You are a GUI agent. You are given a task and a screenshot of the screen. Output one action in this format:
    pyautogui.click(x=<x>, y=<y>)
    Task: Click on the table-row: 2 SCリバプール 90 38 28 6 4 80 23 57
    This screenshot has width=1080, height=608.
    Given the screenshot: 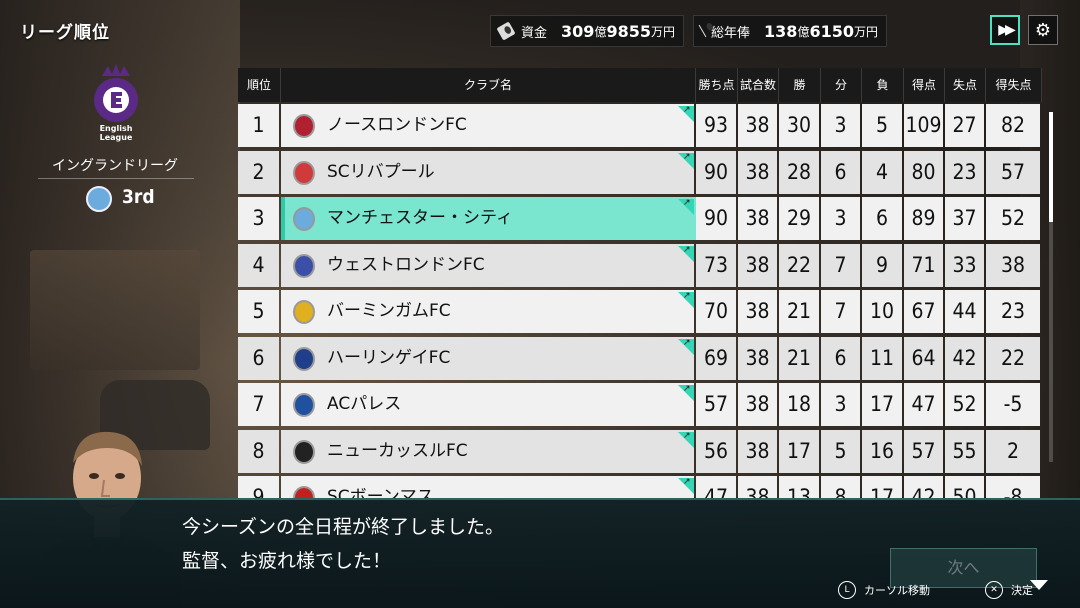 What is the action you would take?
    pyautogui.click(x=640, y=172)
    